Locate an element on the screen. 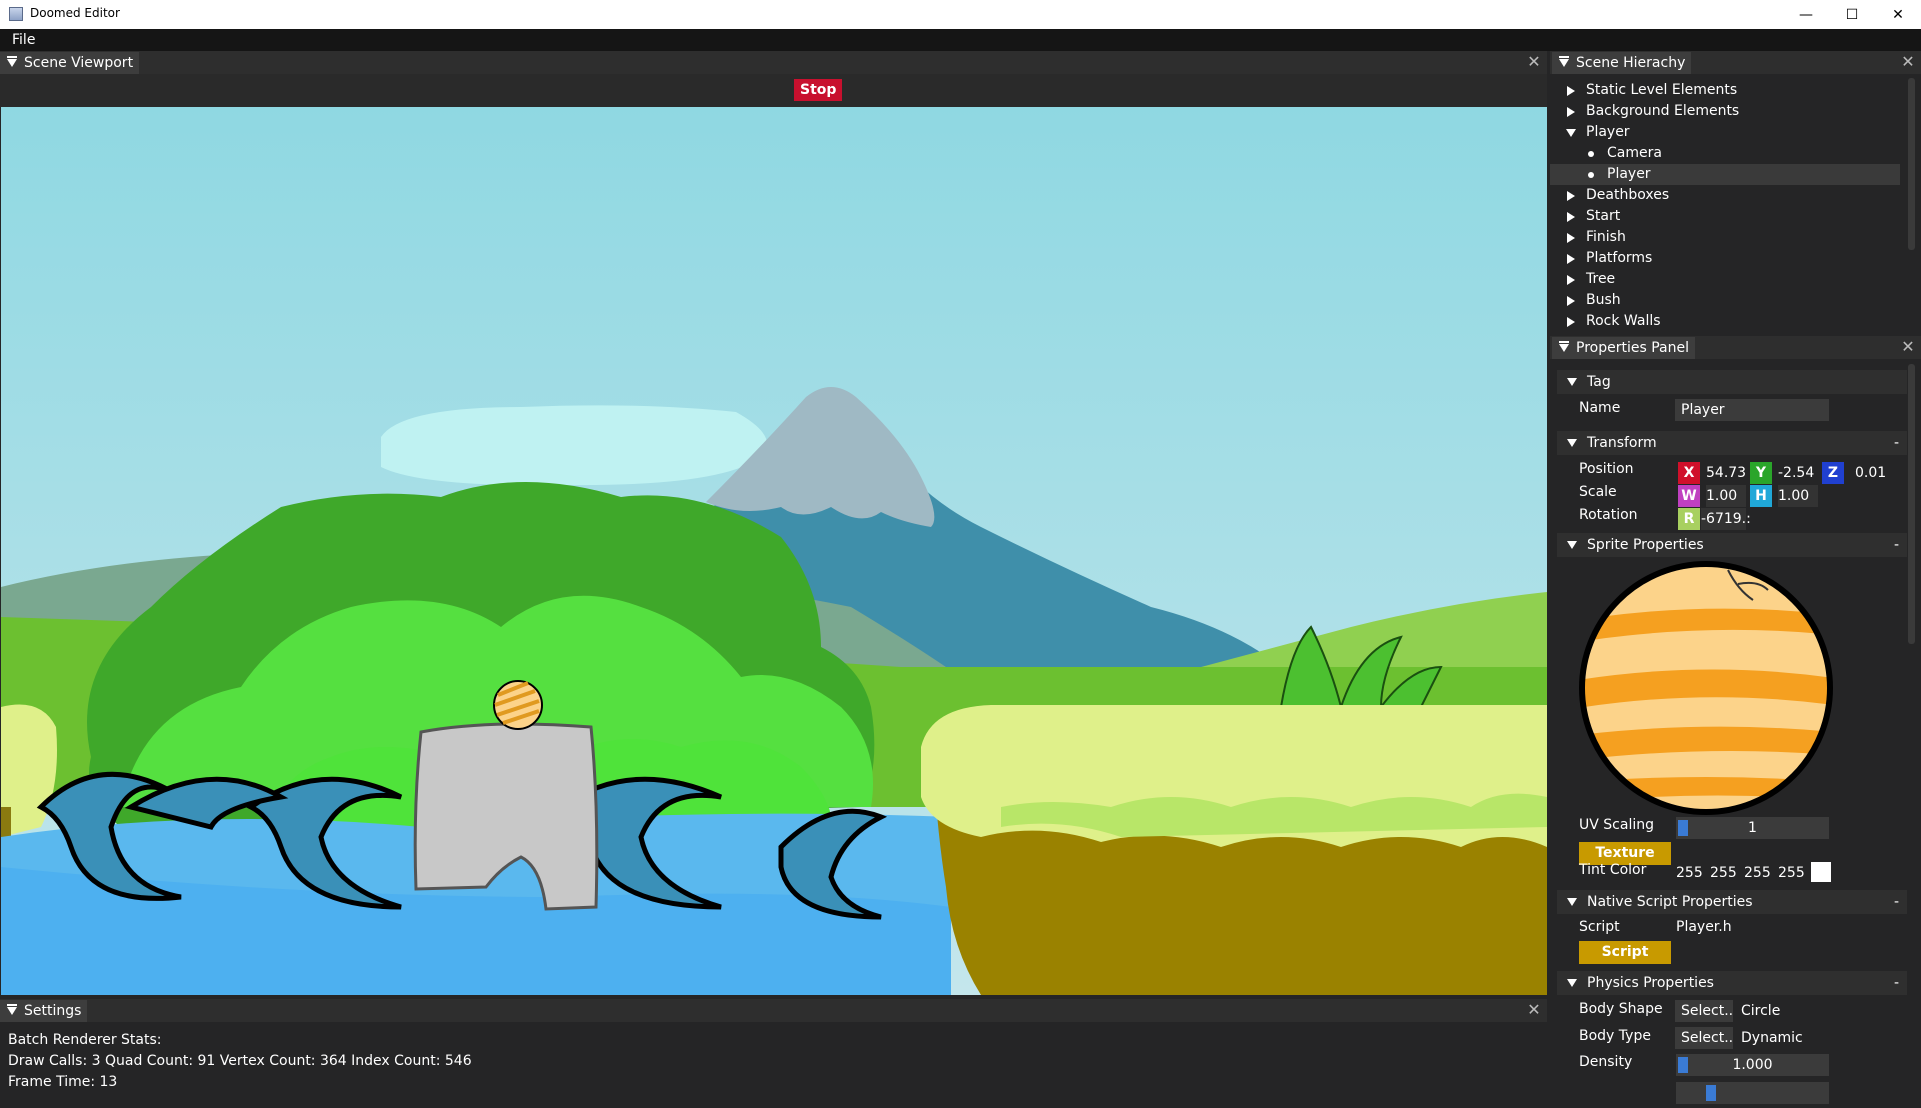  tab-scene-viewport: Scene Viewport is located at coordinates (70, 63).